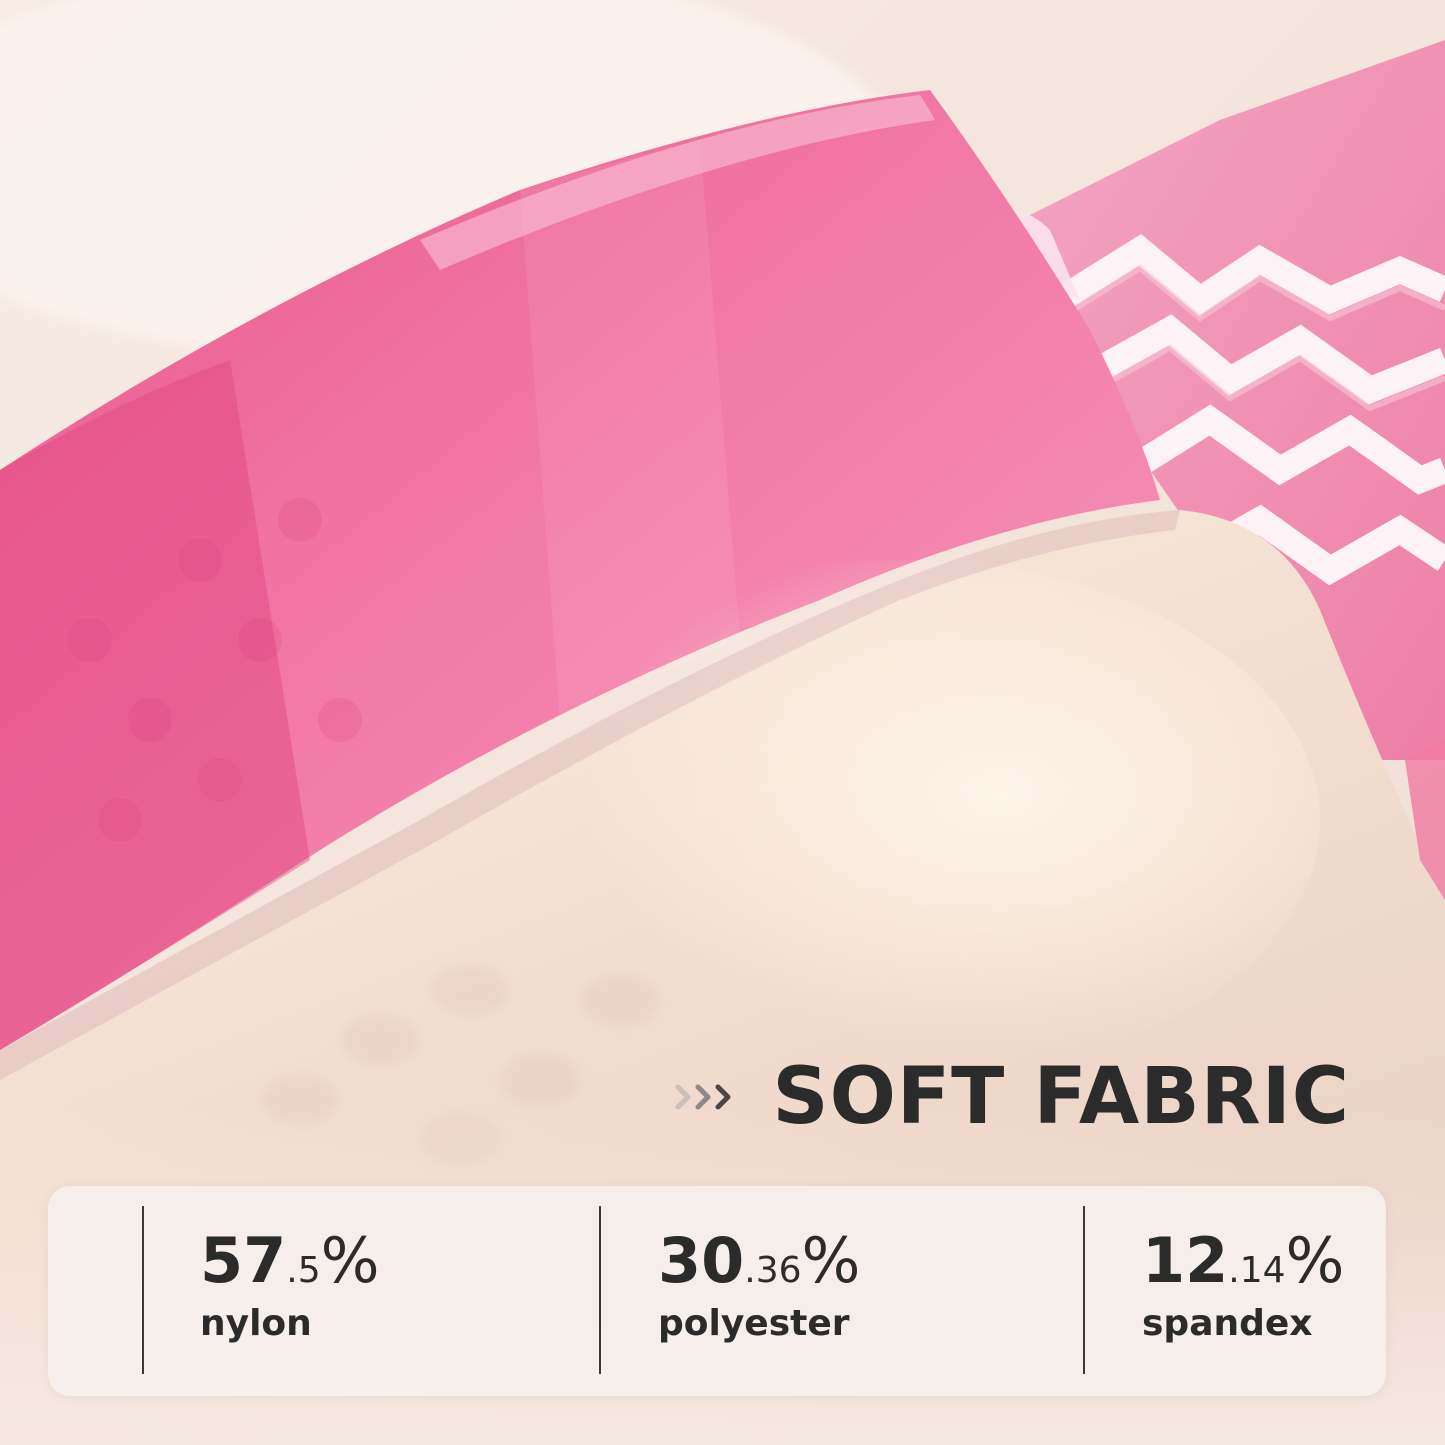 The height and width of the screenshot is (1445, 1445). Describe the element at coordinates (1061, 1097) in the screenshot. I see `headline-title: SOFT FABRIC` at that location.